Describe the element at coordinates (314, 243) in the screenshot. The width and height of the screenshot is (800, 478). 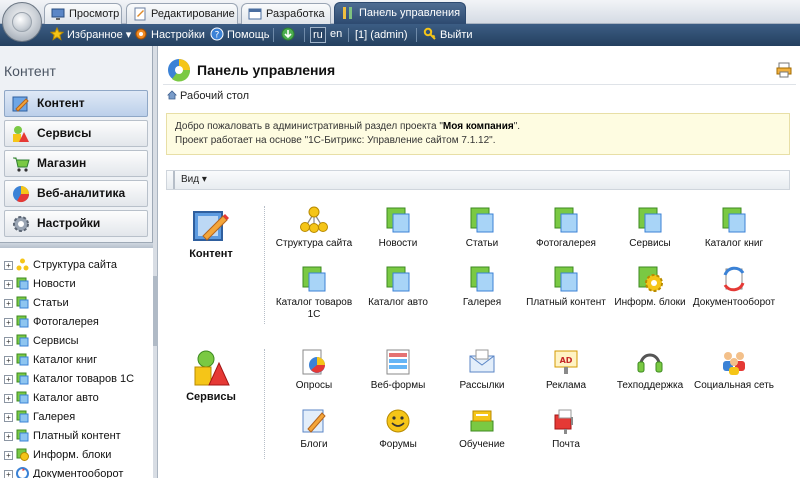
I see `item-label: Структура сайта` at that location.